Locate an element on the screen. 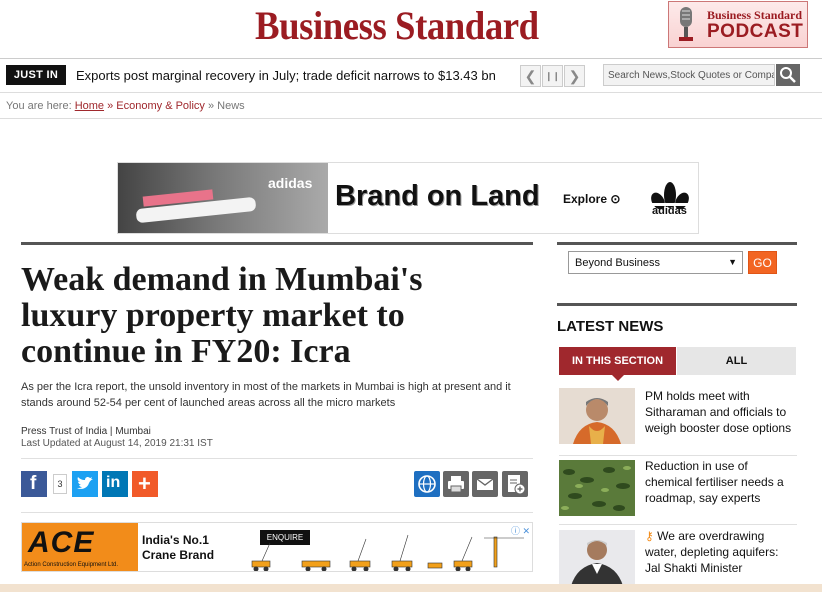 The width and height of the screenshot is (822, 592). tab-in-this-section: IN THIS SECTION is located at coordinates (617, 364).